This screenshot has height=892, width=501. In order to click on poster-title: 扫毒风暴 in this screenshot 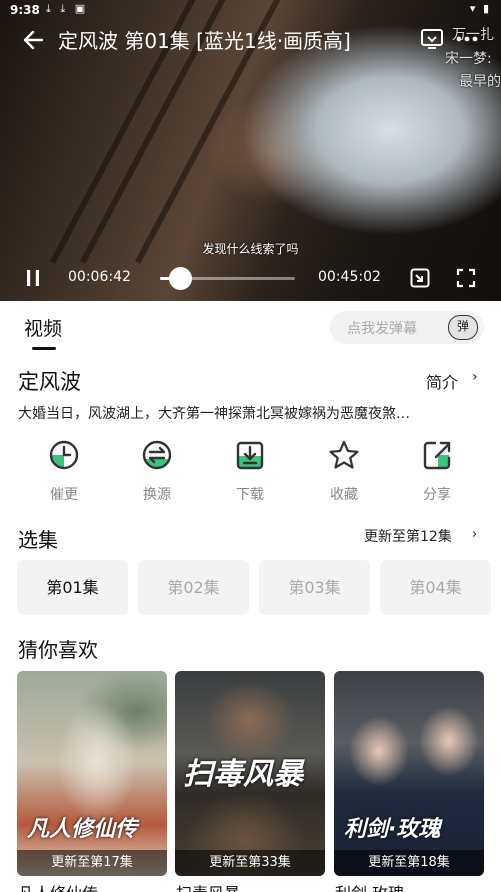, I will do `click(243, 774)`.